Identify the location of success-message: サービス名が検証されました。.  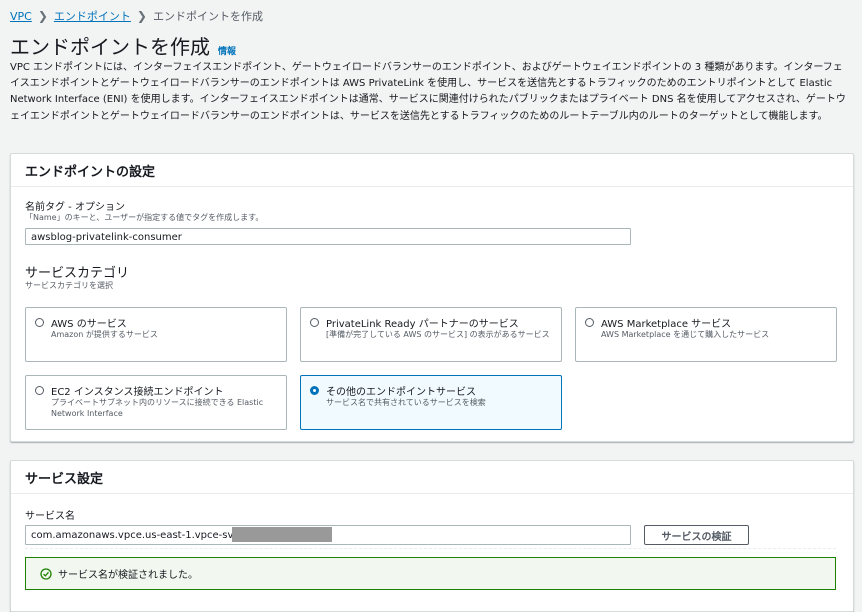
(128, 575).